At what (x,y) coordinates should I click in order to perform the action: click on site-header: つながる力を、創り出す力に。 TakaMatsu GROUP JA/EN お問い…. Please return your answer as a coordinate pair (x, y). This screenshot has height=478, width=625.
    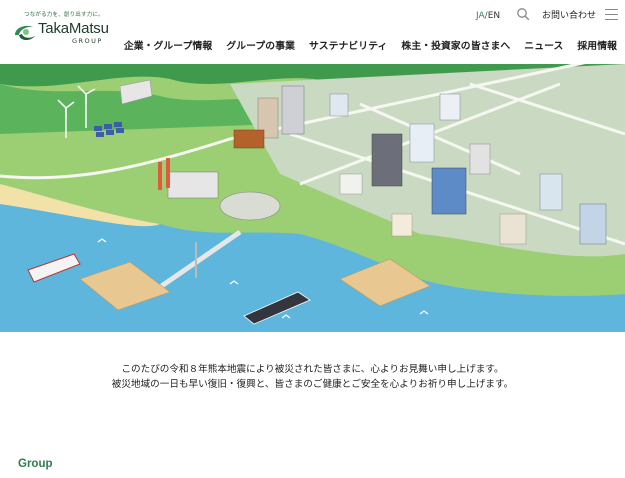
    Looking at the image, I should click on (312, 32).